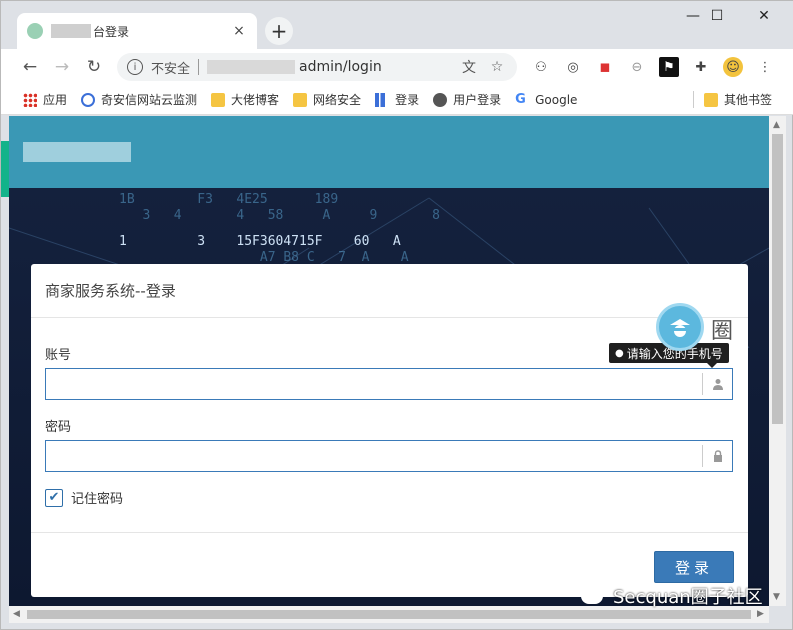 The width and height of the screenshot is (793, 630). I want to click on profile-avatar-icon: ☺, so click(733, 67).